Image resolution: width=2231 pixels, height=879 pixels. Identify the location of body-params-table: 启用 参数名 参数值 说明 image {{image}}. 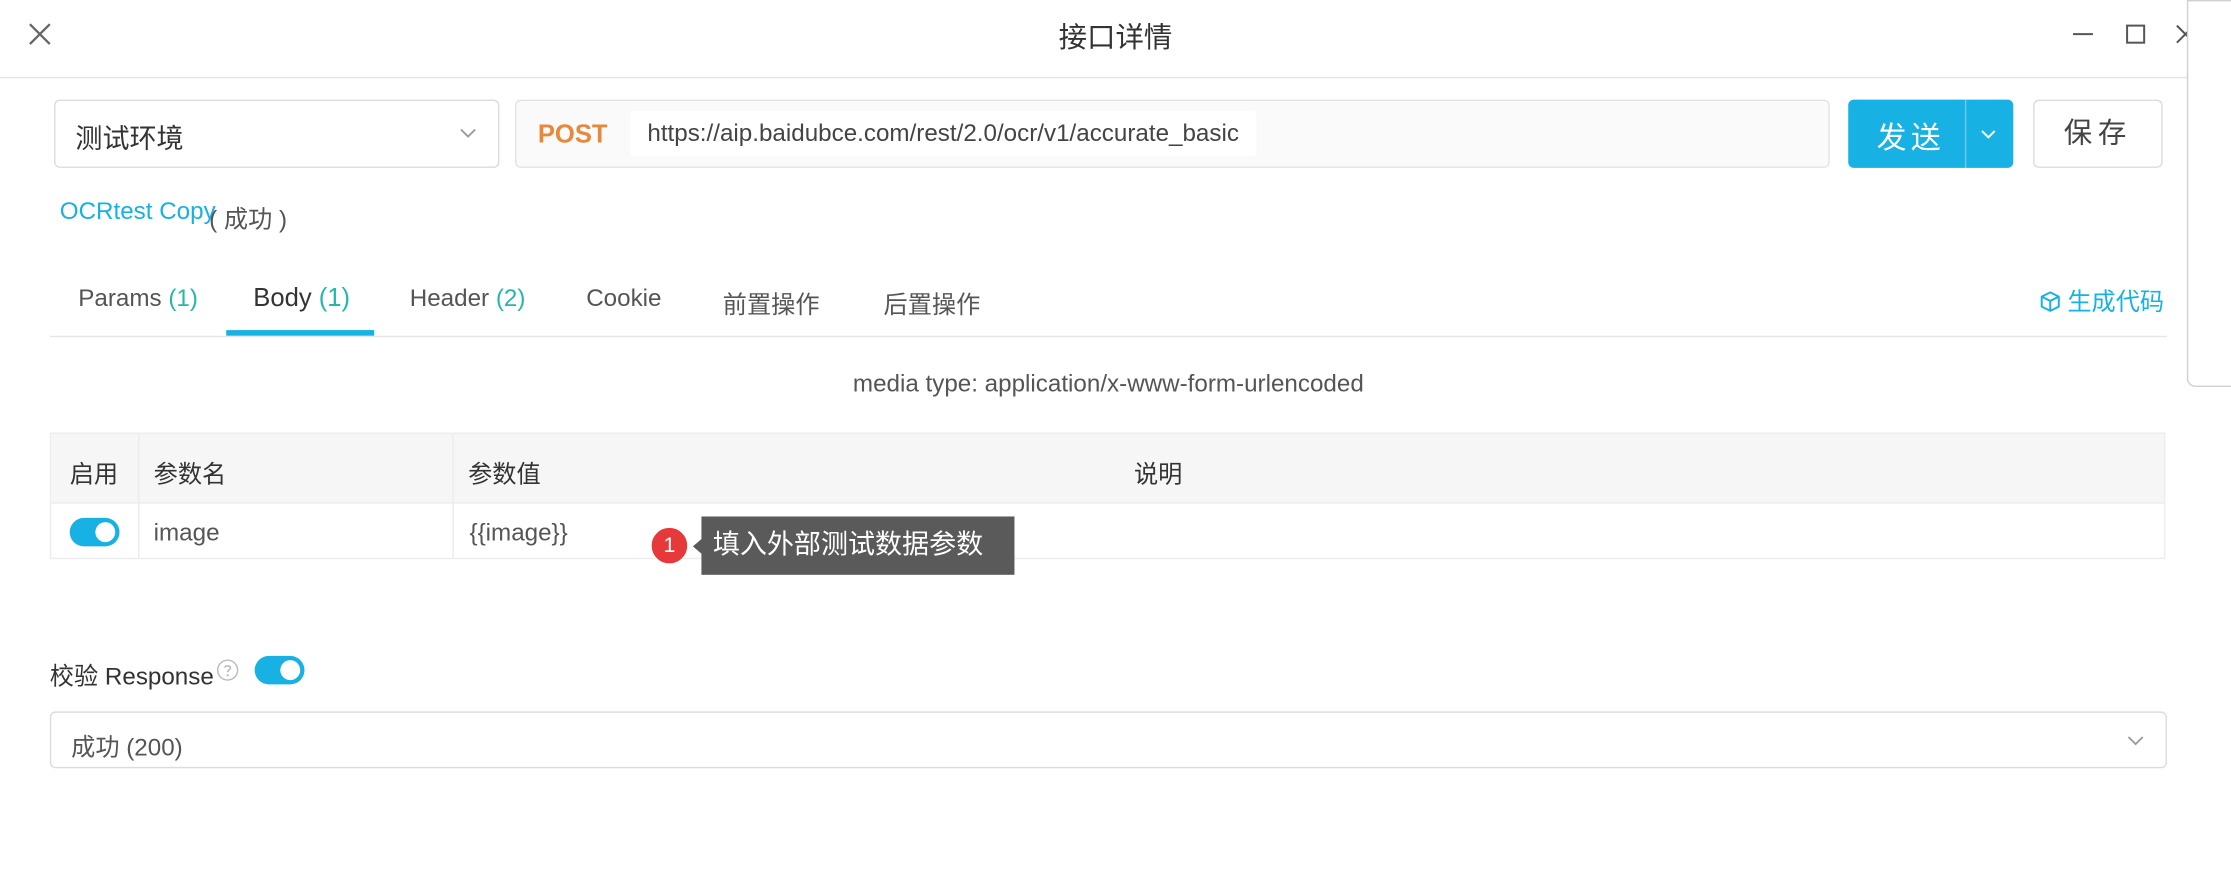
(1107, 496).